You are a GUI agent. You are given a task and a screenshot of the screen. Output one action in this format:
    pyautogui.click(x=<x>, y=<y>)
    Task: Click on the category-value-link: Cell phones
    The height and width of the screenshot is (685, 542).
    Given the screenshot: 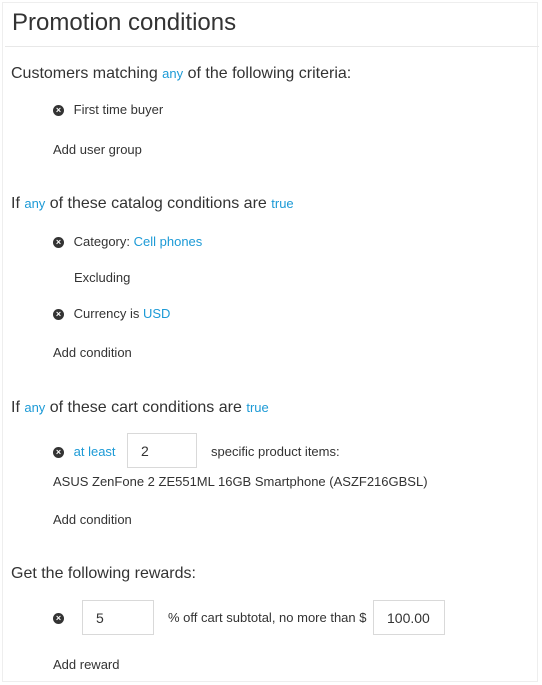 What is the action you would take?
    pyautogui.click(x=168, y=241)
    